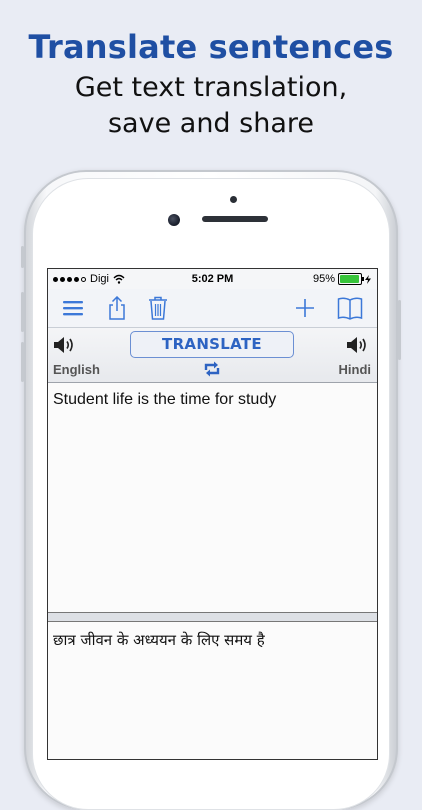  I want to click on front-camera-icon, so click(174, 220).